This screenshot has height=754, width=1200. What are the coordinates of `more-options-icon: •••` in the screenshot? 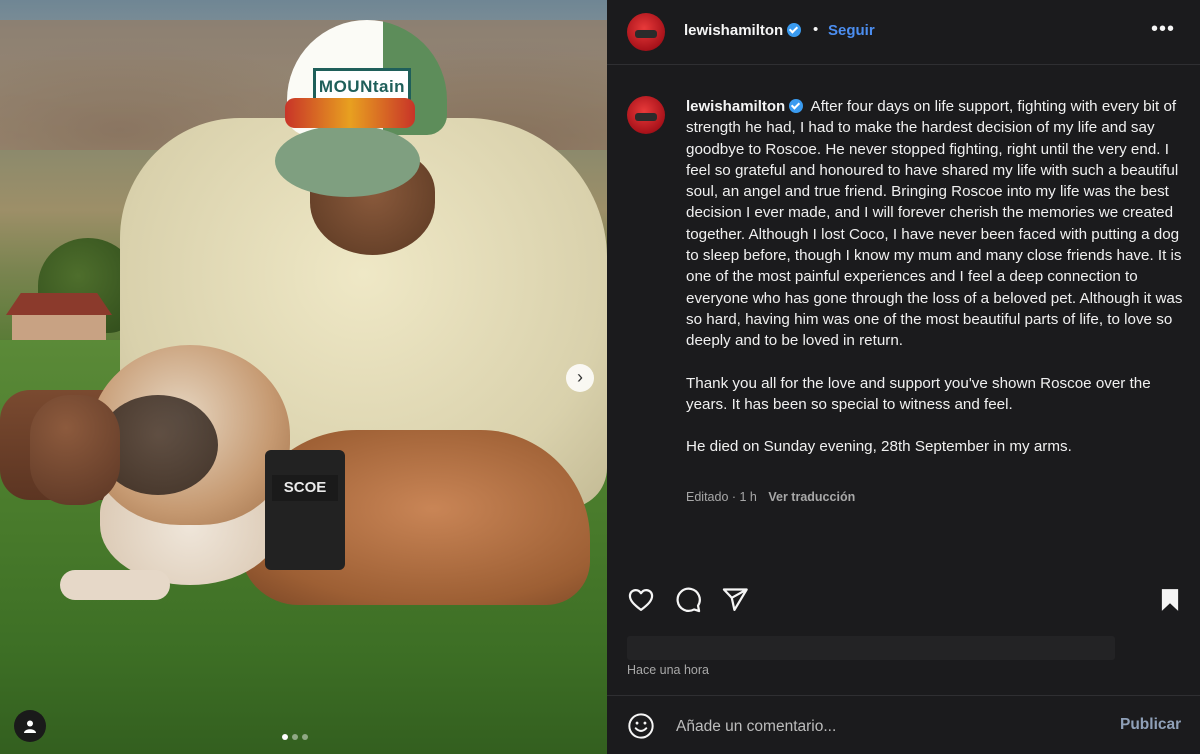 It's located at (1163, 29).